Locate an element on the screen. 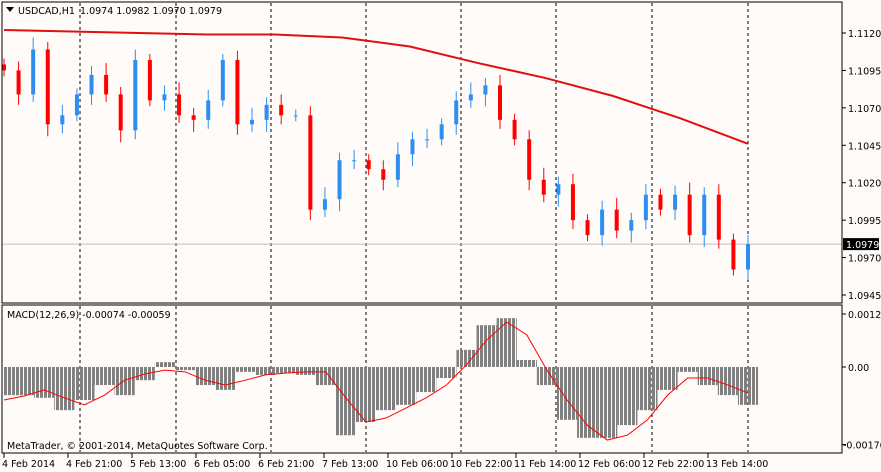 The image size is (881, 472). time-axis-label: 12 Feb 22:00 is located at coordinates (673, 464).